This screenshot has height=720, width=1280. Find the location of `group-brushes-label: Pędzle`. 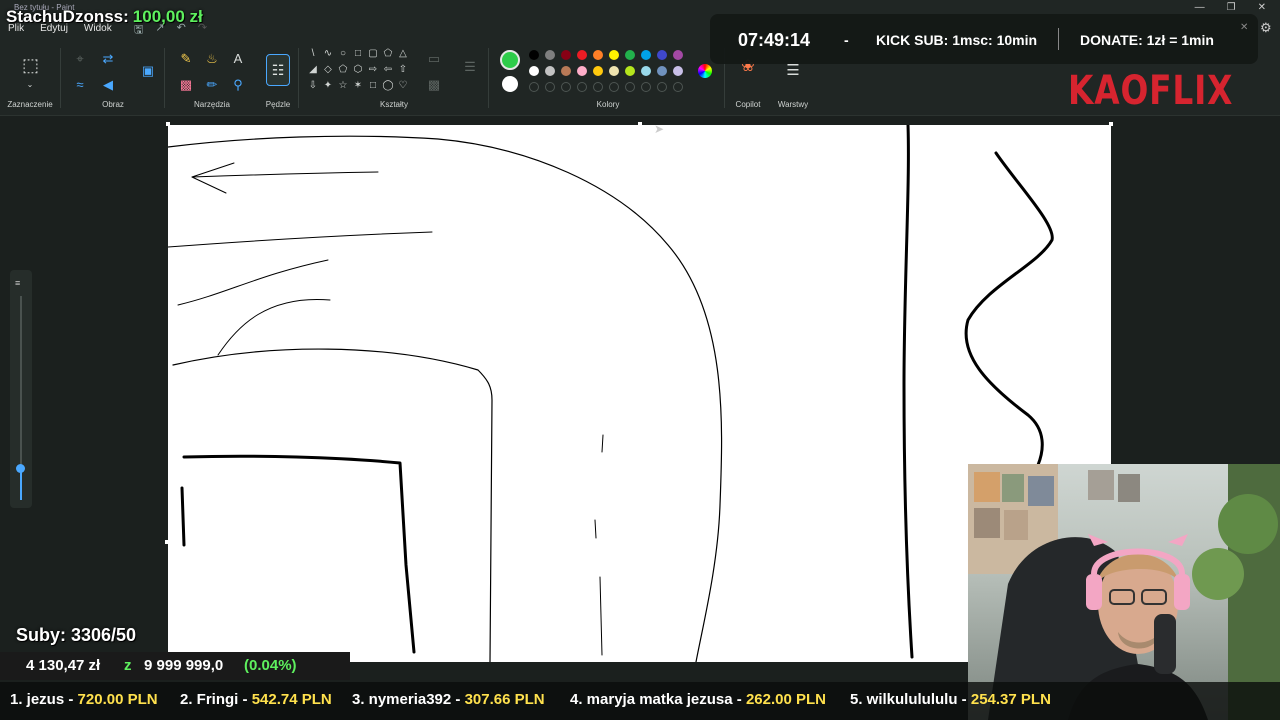

group-brushes-label: Pędzle is located at coordinates (278, 104).